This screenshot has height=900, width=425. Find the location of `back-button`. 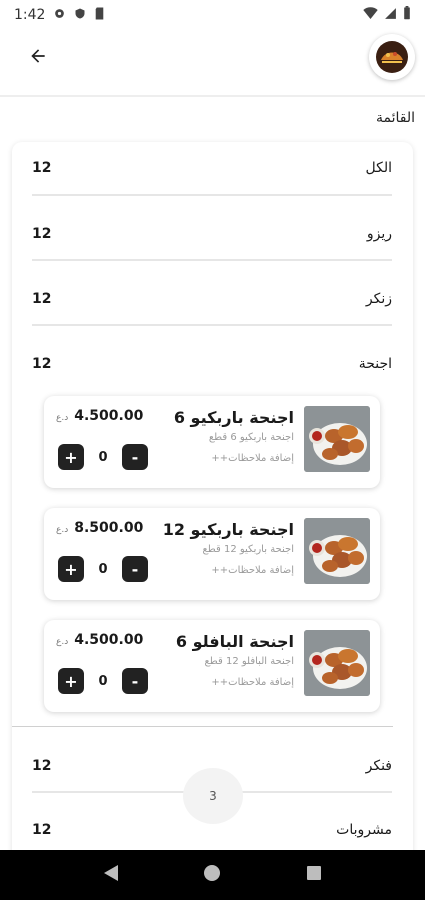

back-button is located at coordinates (38, 58).